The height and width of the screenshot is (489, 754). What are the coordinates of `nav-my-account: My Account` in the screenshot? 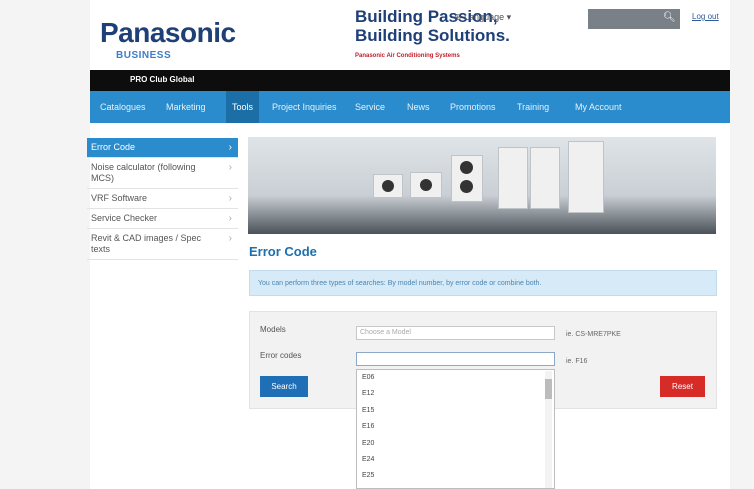 It's located at (598, 107).